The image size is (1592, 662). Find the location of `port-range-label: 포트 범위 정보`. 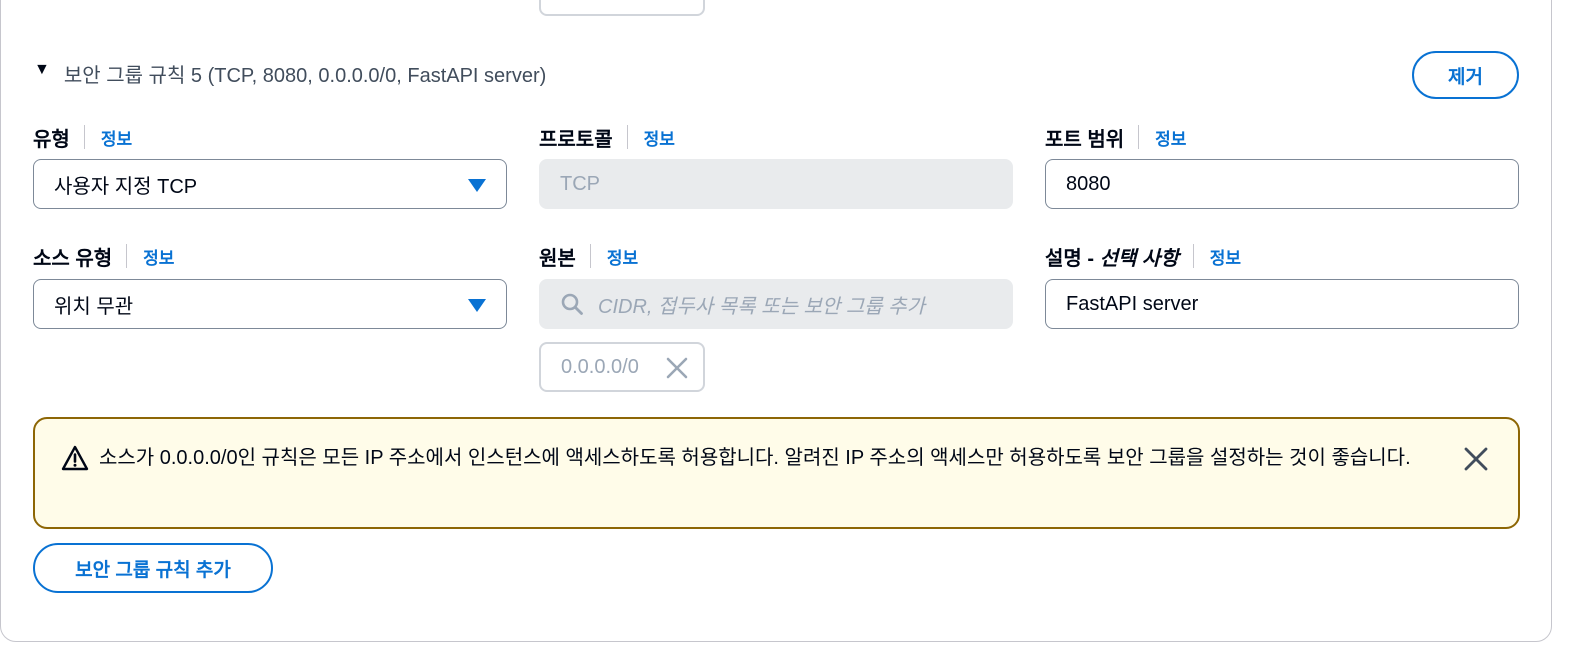

port-range-label: 포트 범위 정보 is located at coordinates (1115, 137).